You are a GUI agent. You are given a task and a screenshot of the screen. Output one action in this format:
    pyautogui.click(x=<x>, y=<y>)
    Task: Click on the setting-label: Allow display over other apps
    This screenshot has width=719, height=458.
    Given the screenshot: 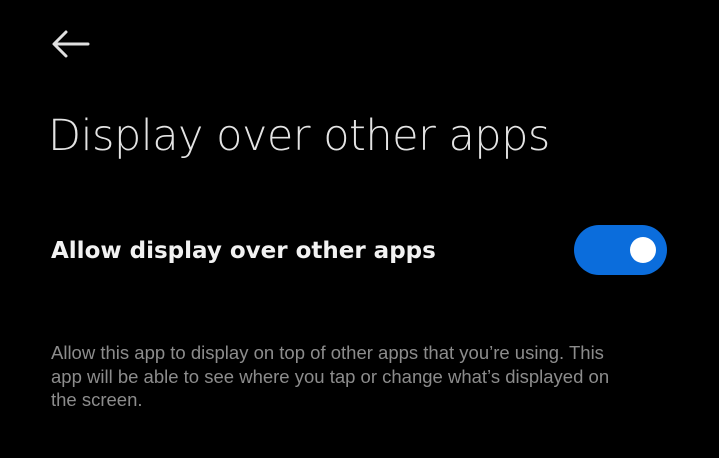 What is the action you would take?
    pyautogui.click(x=243, y=251)
    